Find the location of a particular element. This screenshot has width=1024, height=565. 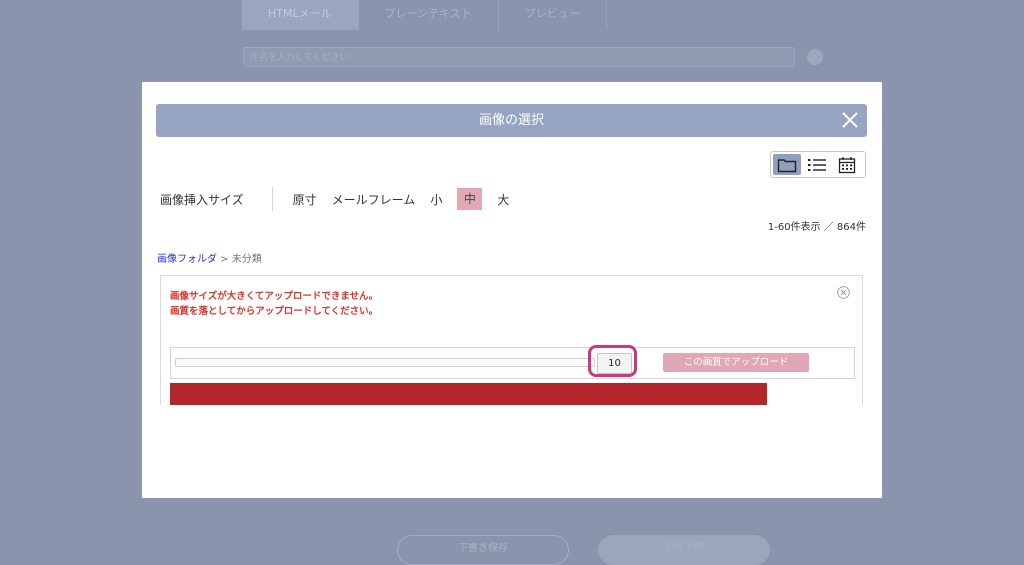

divider is located at coordinates (272, 199).